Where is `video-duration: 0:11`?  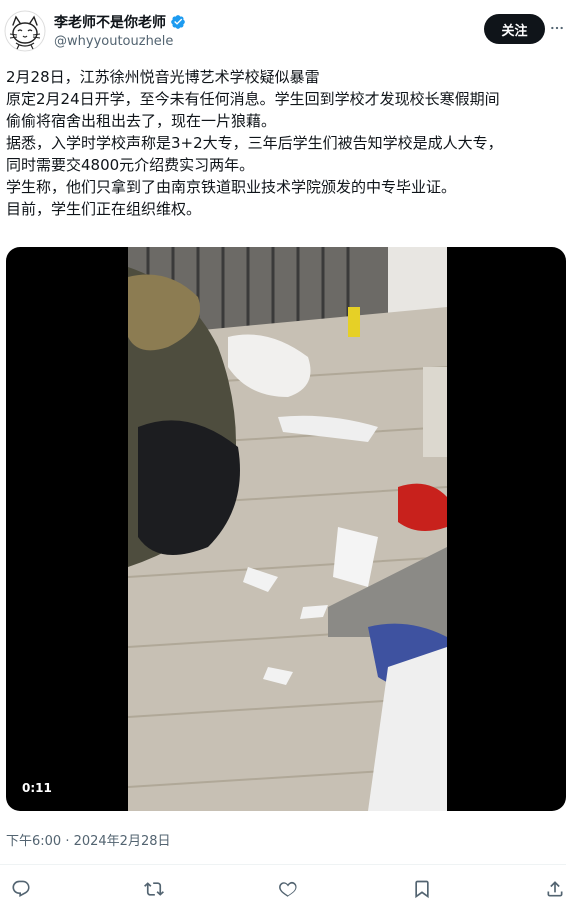
video-duration: 0:11 is located at coordinates (37, 788).